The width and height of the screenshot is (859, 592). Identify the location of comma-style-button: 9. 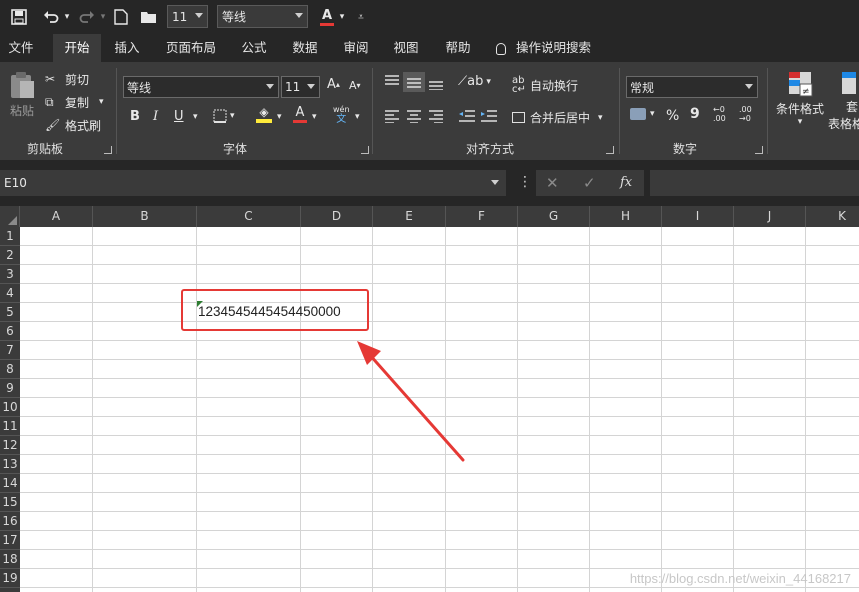
(695, 114).